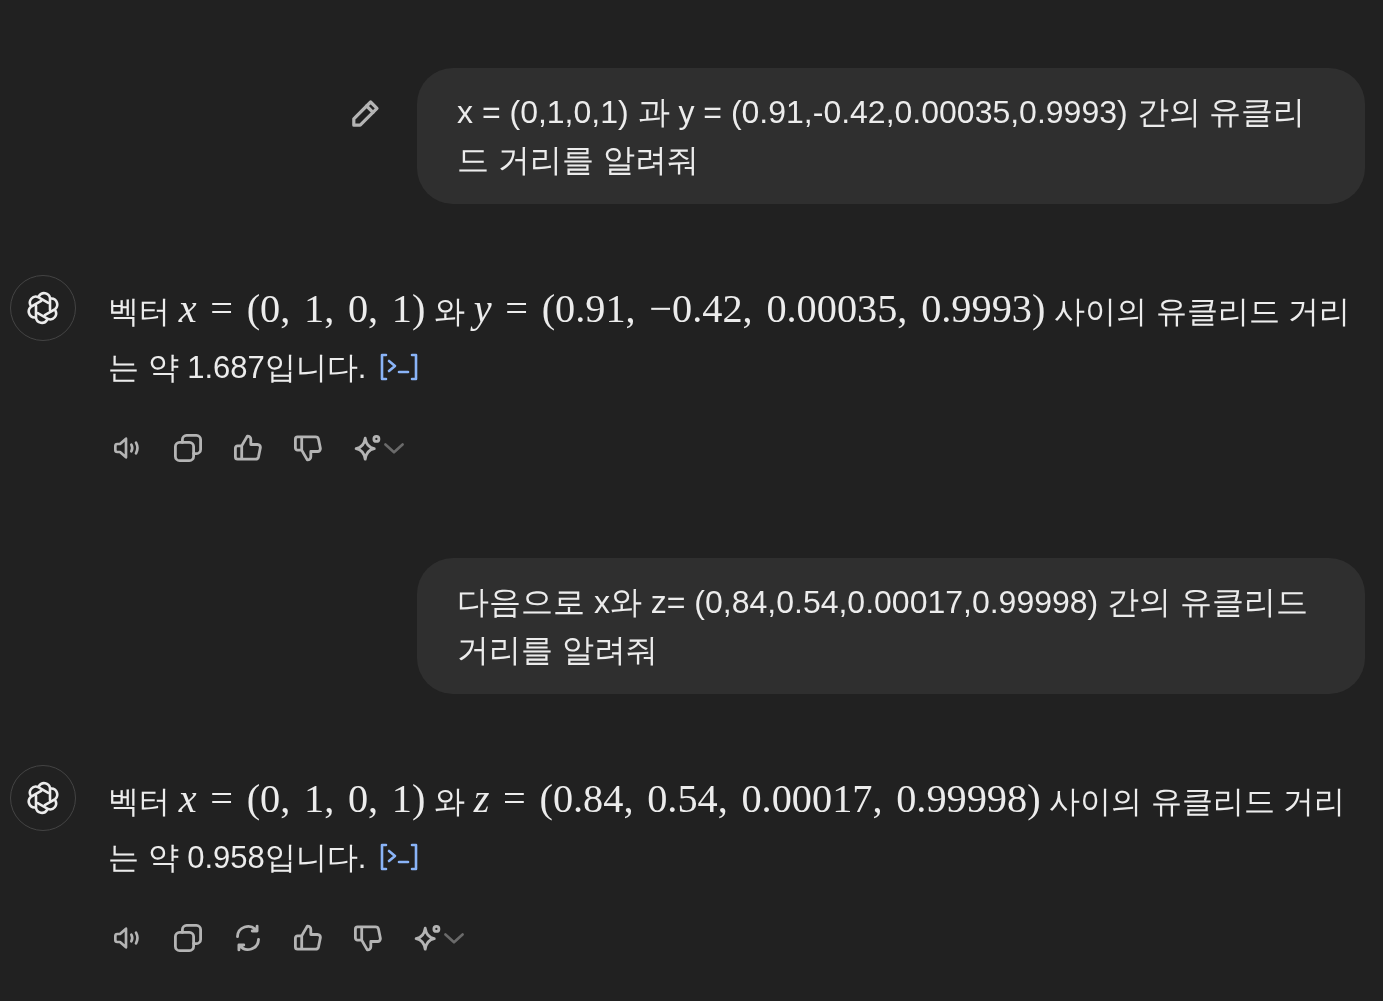 This screenshot has width=1383, height=1001. What do you see at coordinates (365, 114) in the screenshot?
I see `pencil-icon` at bounding box center [365, 114].